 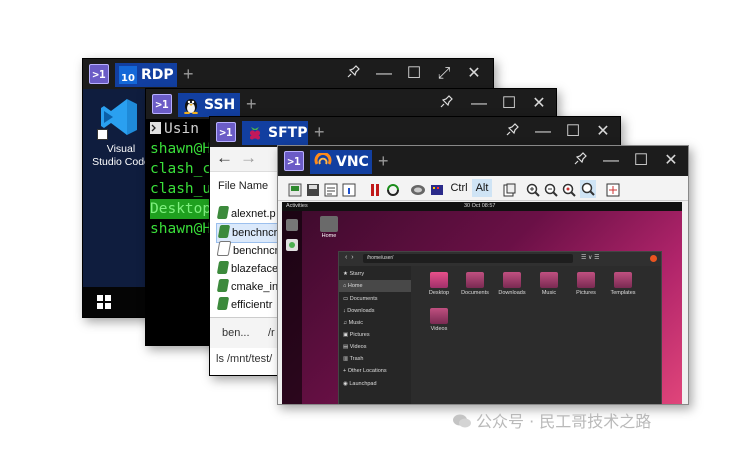 What do you see at coordinates (363, 299) in the screenshot?
I see `sidebar-label: Documents` at bounding box center [363, 299].